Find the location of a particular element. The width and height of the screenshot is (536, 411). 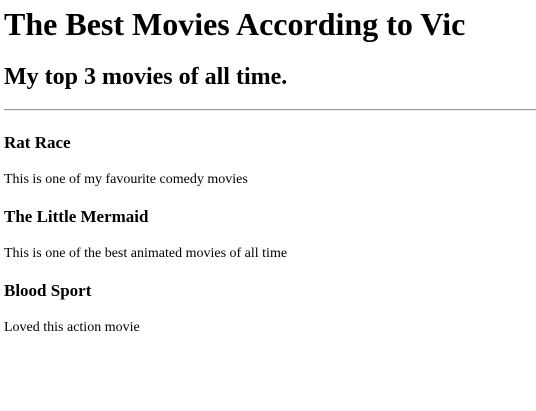

divider is located at coordinates (270, 110).